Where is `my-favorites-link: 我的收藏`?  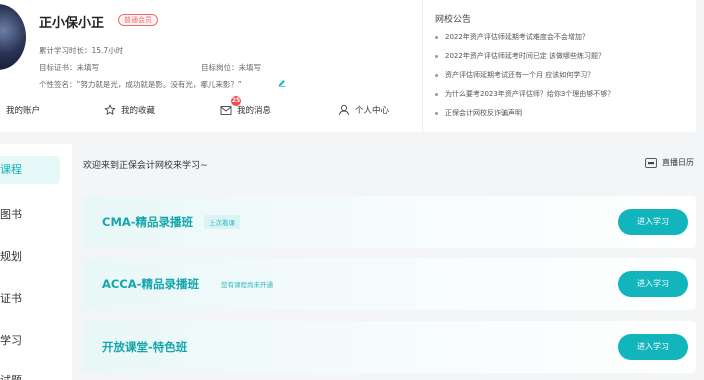 my-favorites-link: 我的收藏 is located at coordinates (129, 110).